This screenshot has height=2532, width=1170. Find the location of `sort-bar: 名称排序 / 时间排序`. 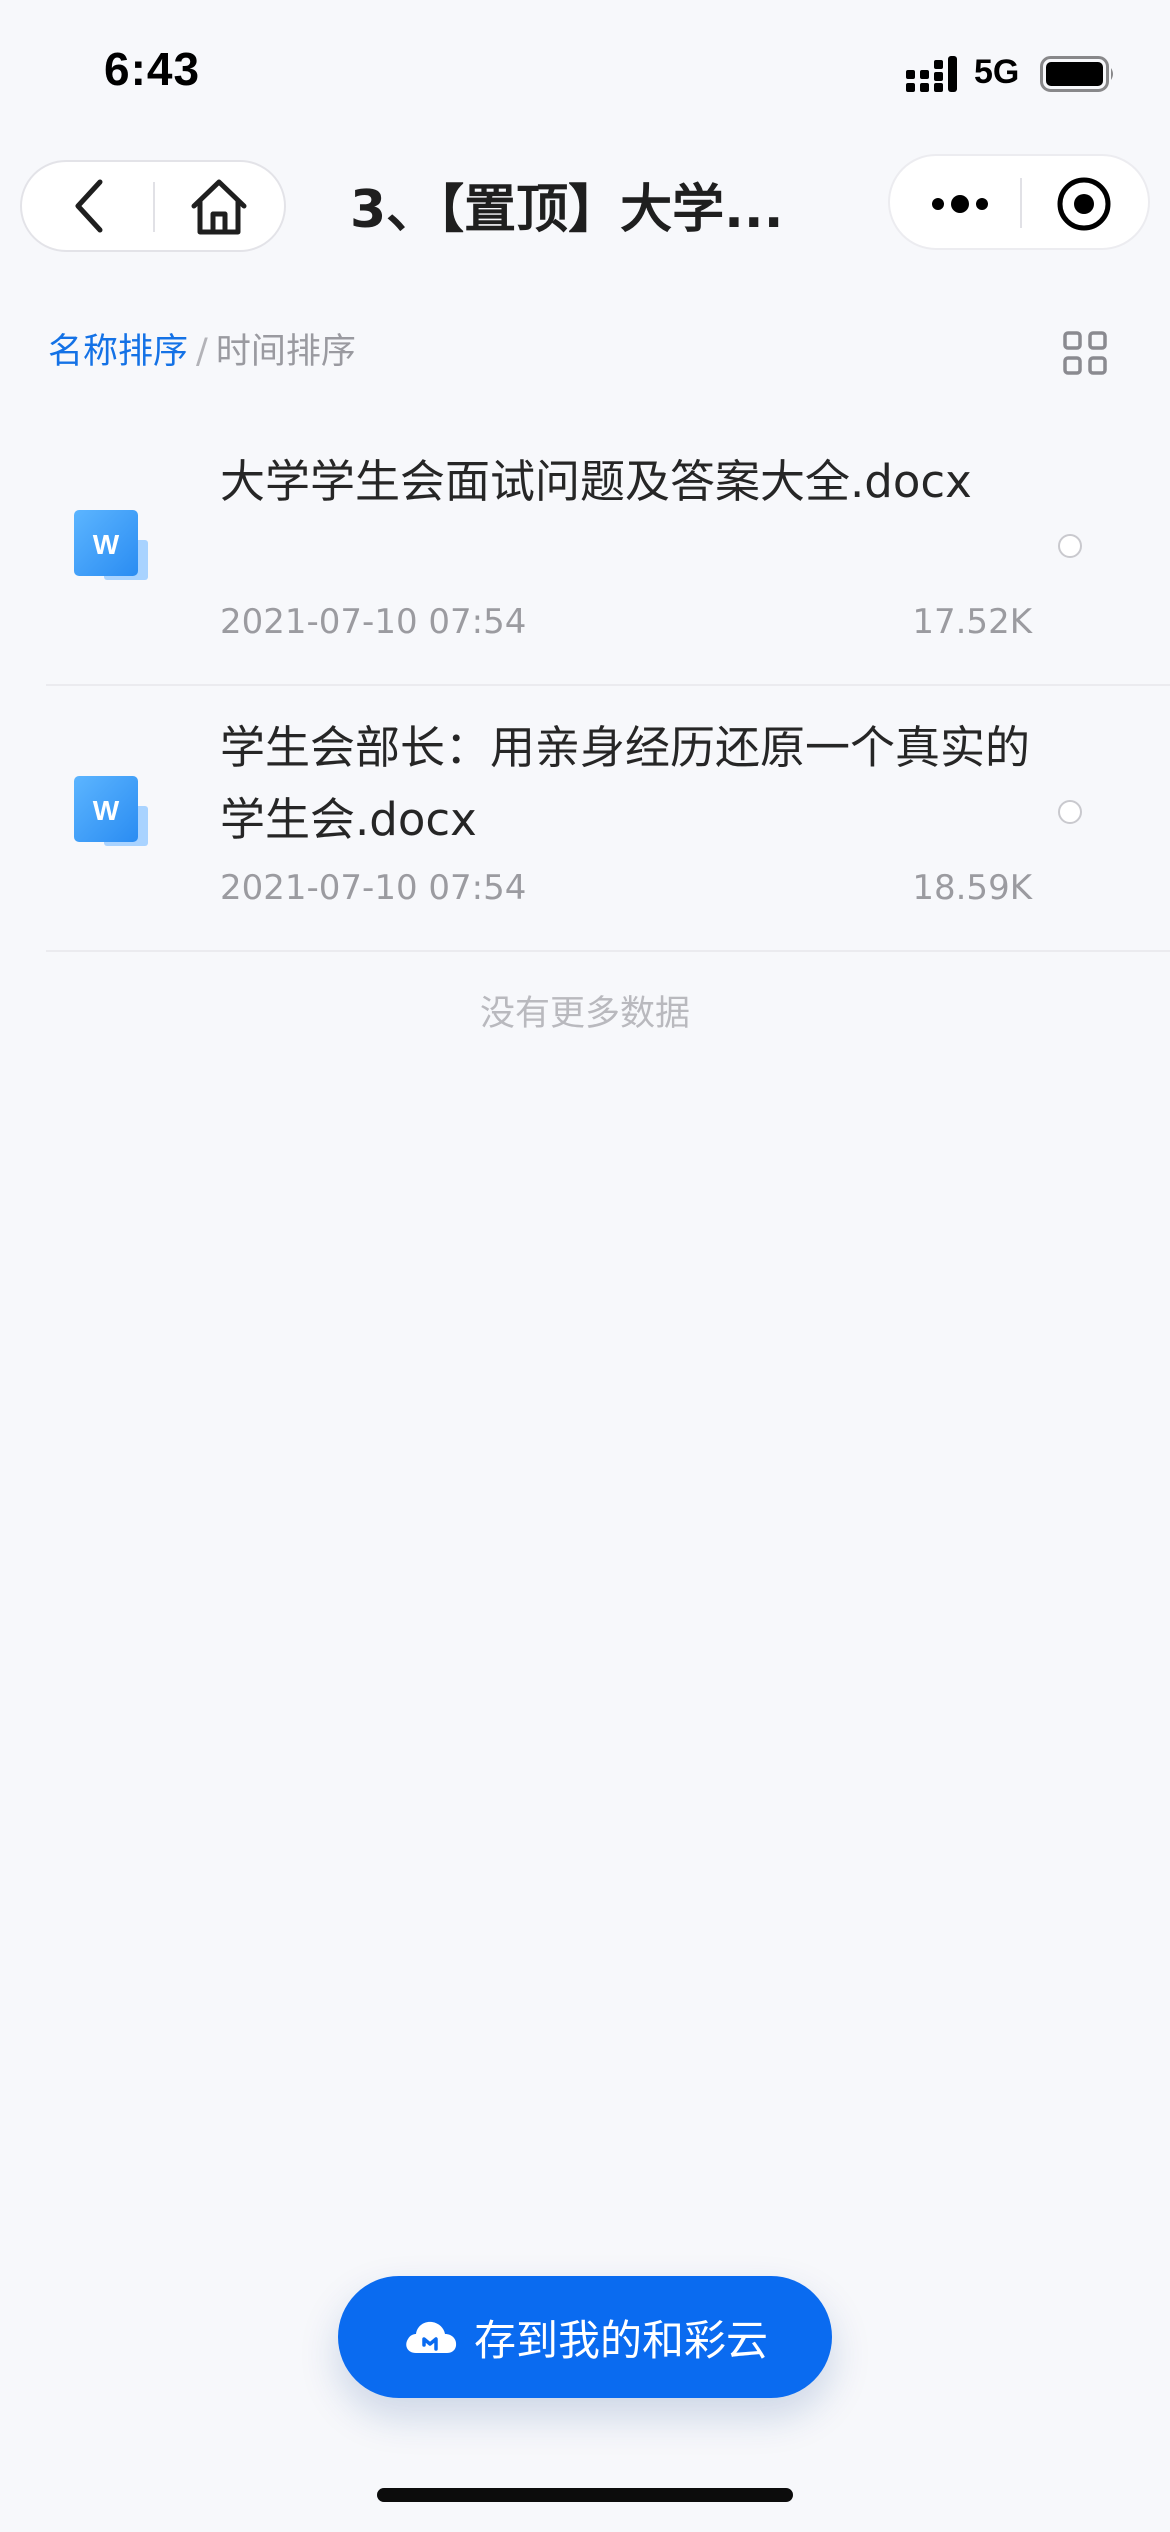

sort-bar: 名称排序 / 时间排序 is located at coordinates (202, 352).